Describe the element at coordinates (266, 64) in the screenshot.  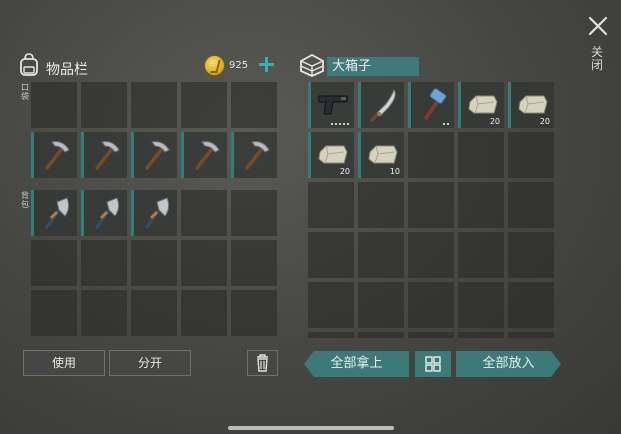
I see `add-coins-button` at that location.